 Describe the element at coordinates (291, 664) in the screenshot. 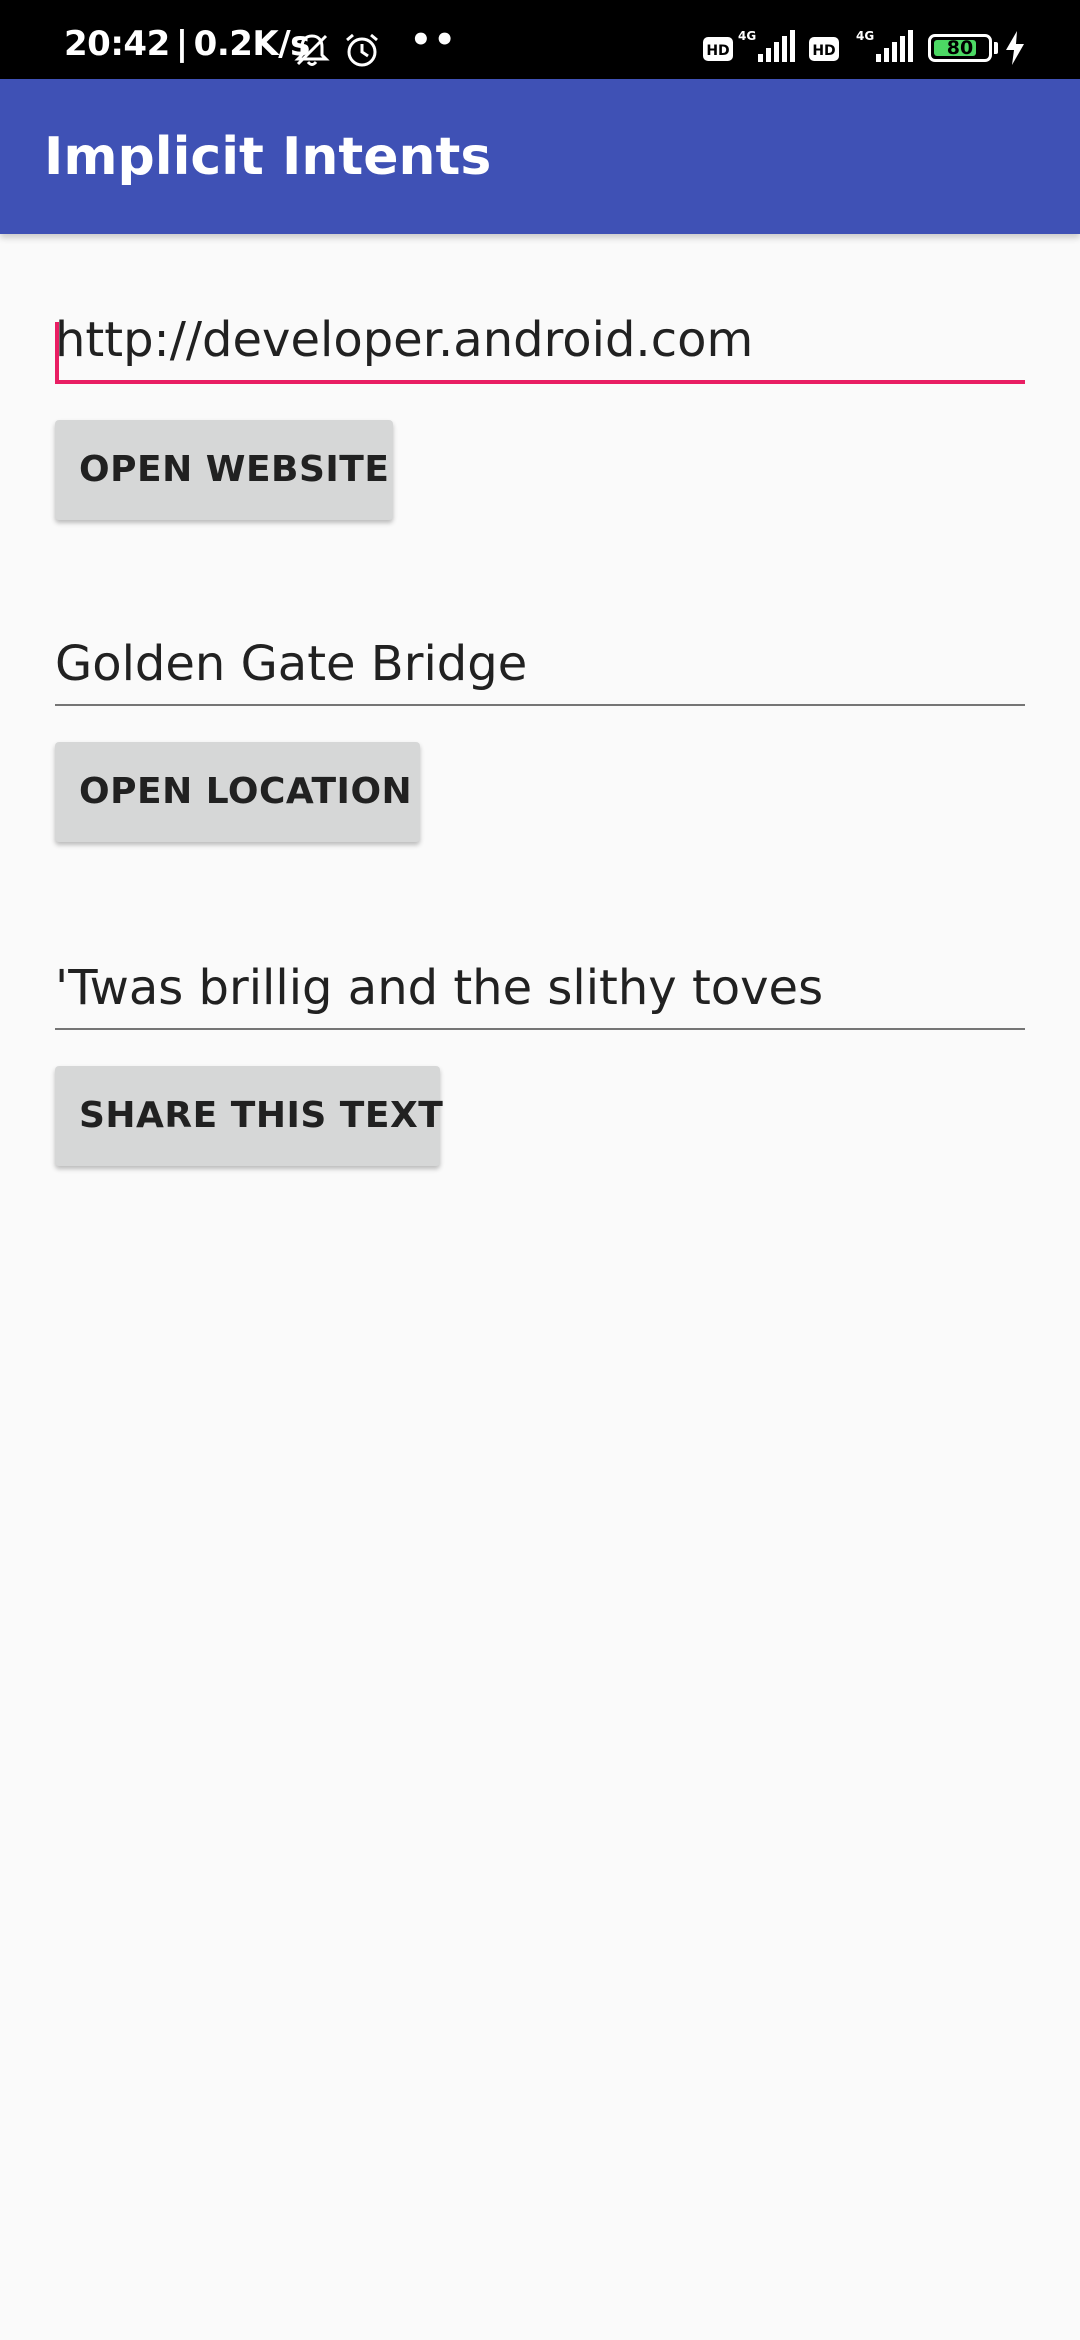

I see `location-input-text: Golden Gate Bridge` at that location.